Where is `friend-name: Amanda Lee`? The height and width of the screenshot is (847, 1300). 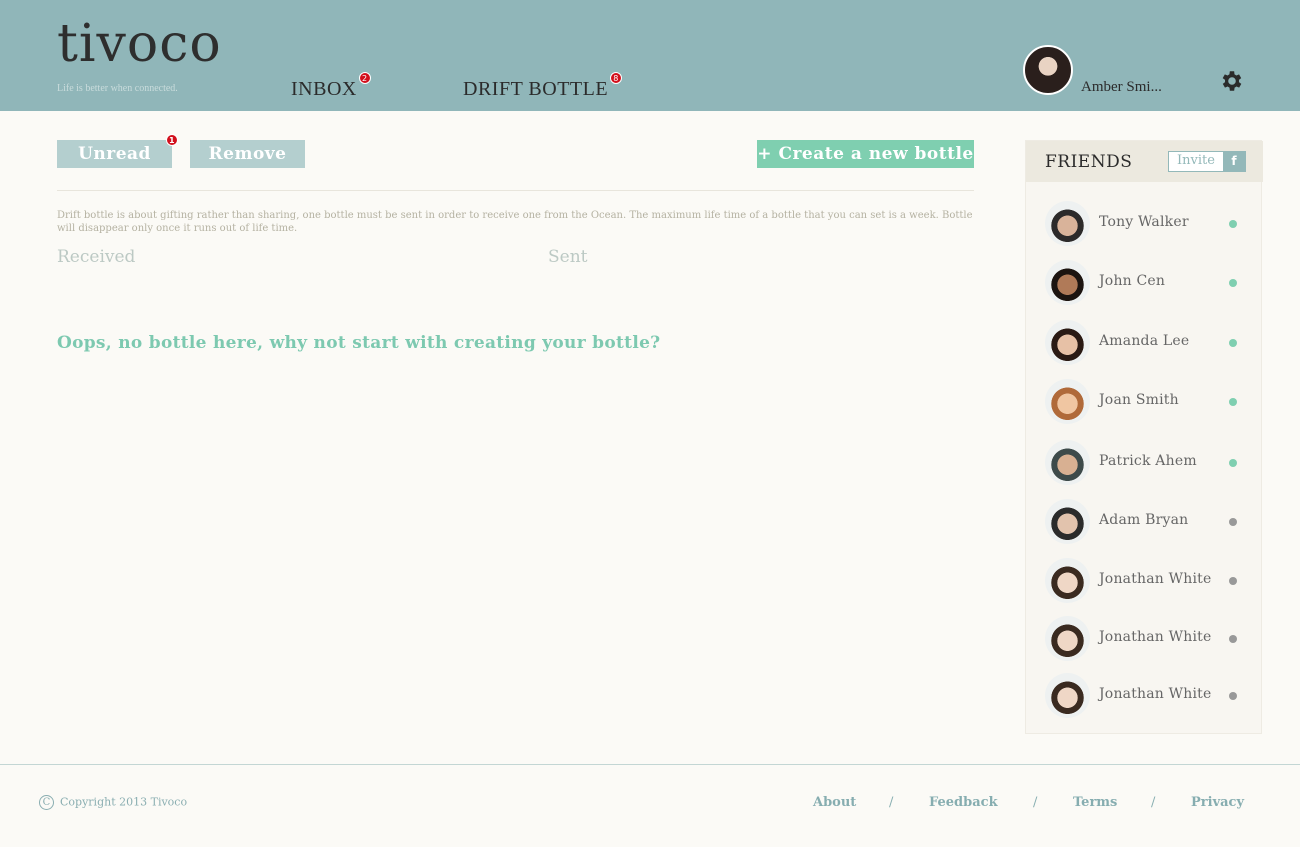
friend-name: Amanda Lee is located at coordinates (1144, 341).